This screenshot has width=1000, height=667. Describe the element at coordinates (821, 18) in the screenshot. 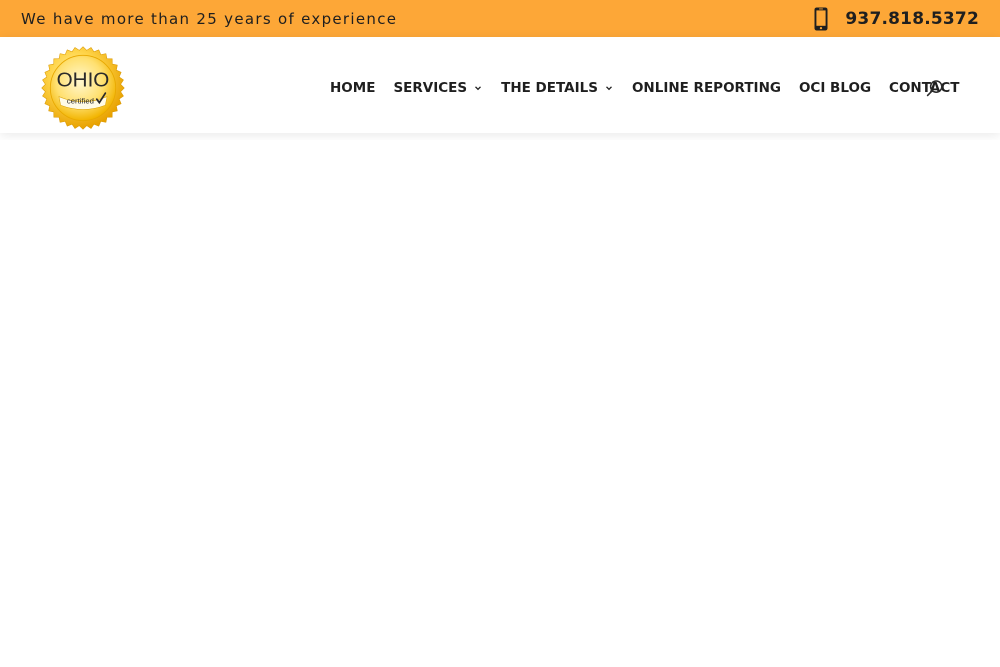

I see `smartphone-icon` at that location.